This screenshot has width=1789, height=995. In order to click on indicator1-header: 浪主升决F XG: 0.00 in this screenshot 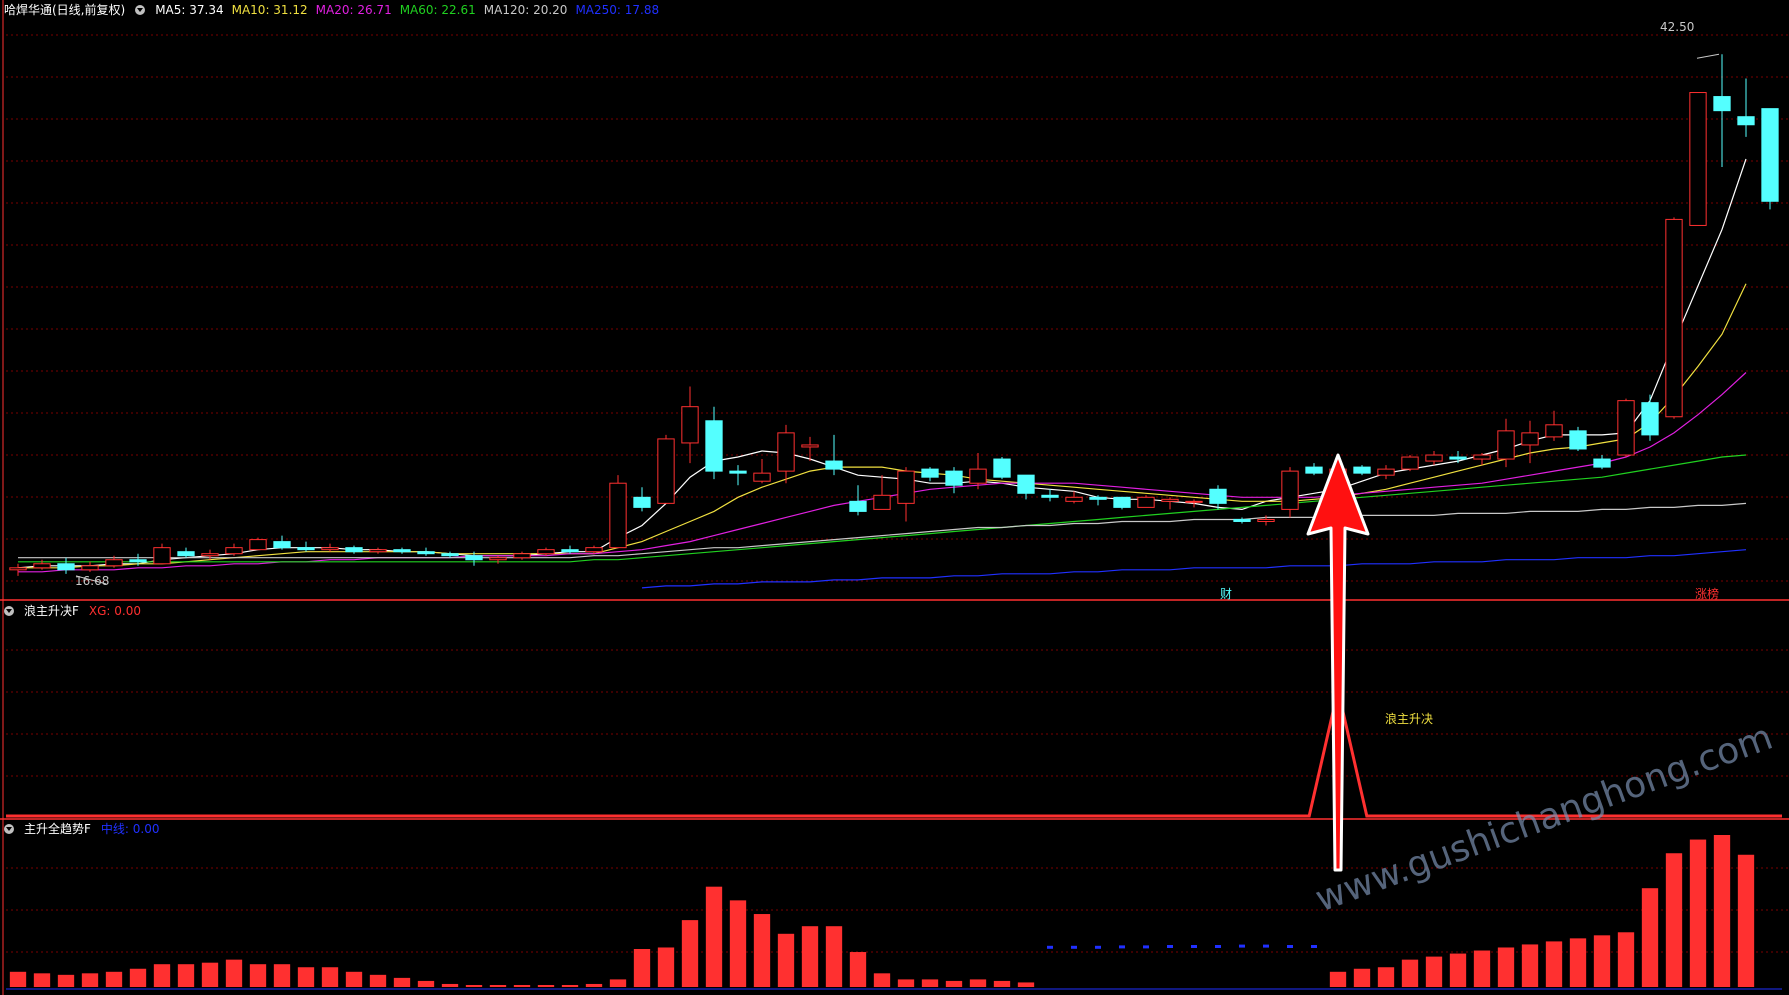, I will do `click(72, 611)`.